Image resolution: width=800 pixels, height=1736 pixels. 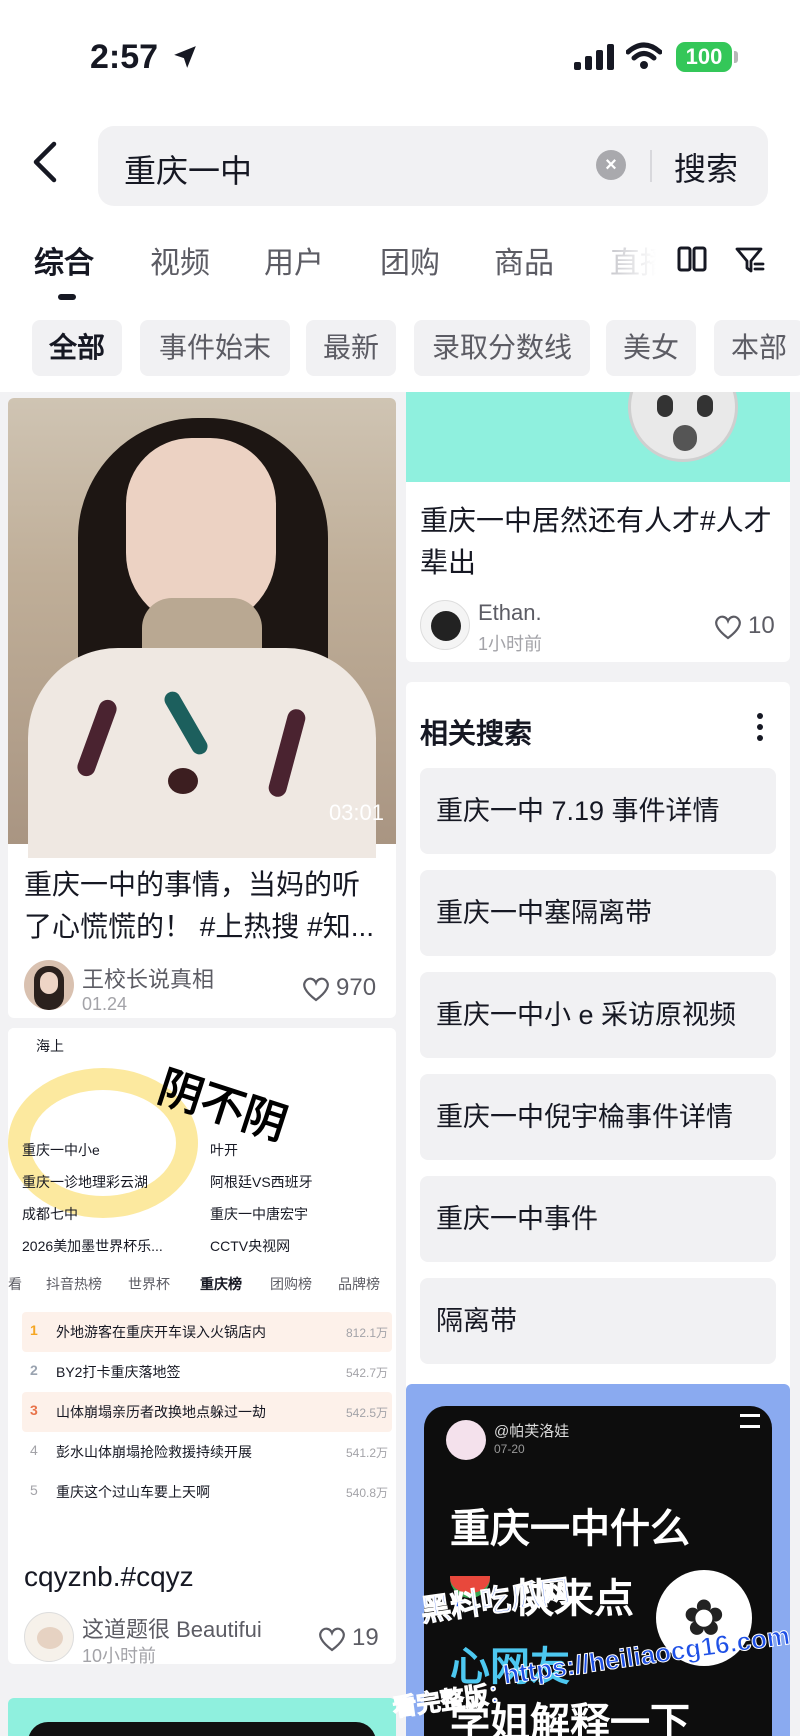 I want to click on search-item: 叶开, so click(x=224, y=1150).